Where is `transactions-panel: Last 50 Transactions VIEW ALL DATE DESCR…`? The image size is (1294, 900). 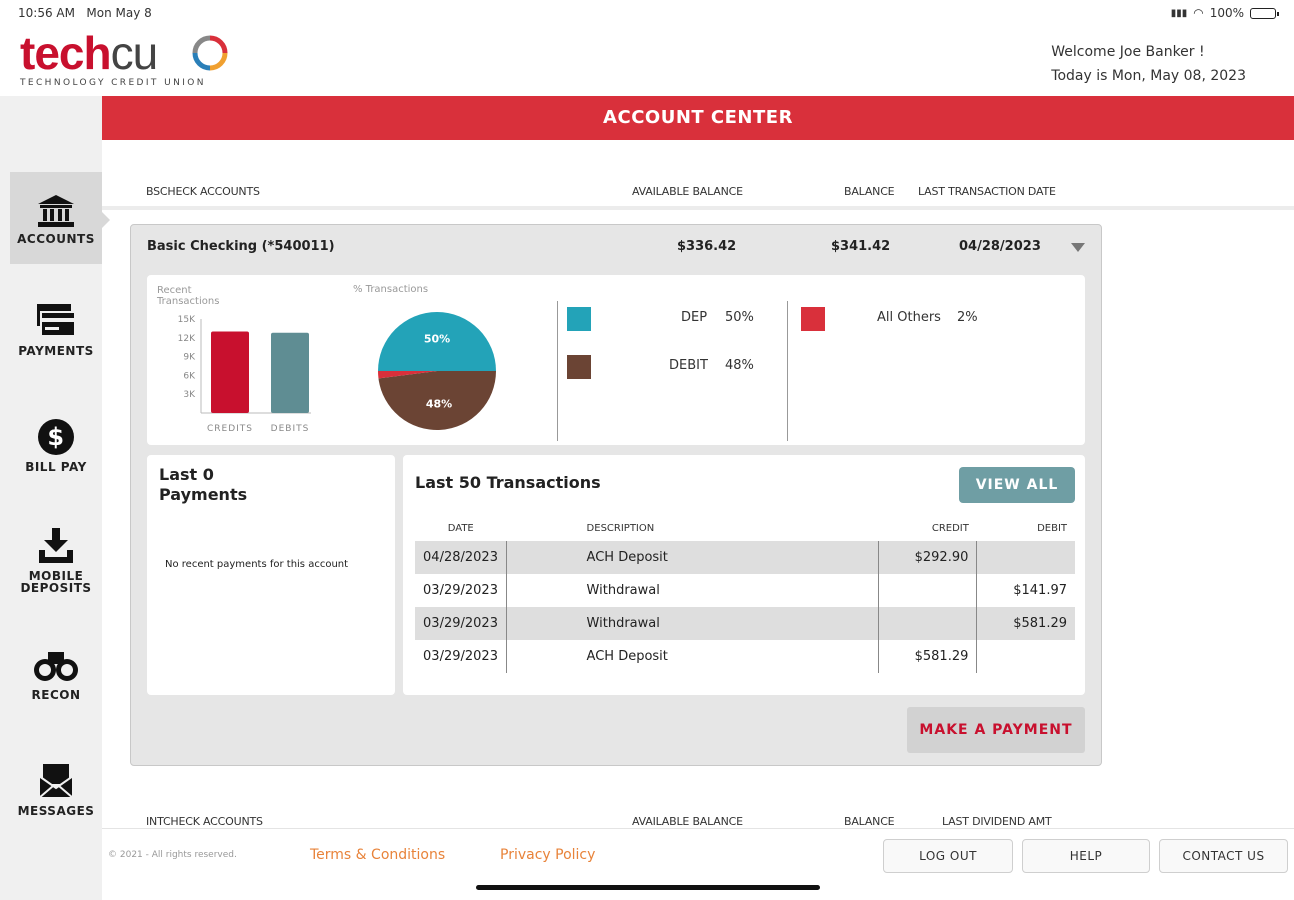 transactions-panel: Last 50 Transactions VIEW ALL DATE DESCR… is located at coordinates (744, 575).